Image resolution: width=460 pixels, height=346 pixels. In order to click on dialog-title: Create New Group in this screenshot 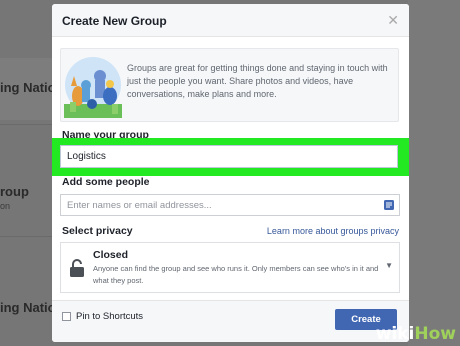, I will do `click(114, 21)`.